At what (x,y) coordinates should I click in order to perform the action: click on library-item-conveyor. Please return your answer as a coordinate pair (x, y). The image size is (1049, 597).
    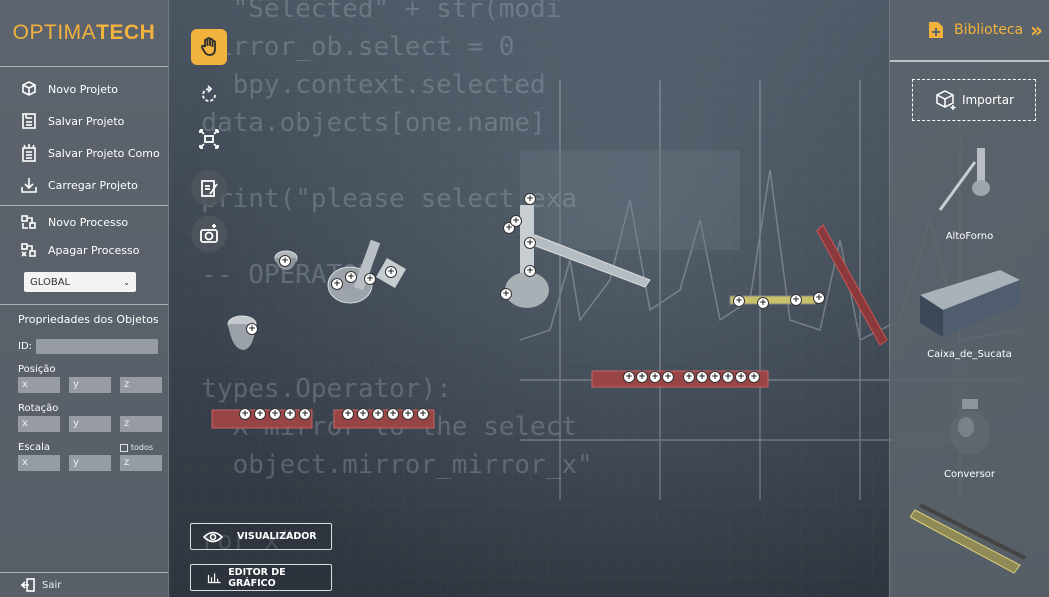
    Looking at the image, I should click on (969, 538).